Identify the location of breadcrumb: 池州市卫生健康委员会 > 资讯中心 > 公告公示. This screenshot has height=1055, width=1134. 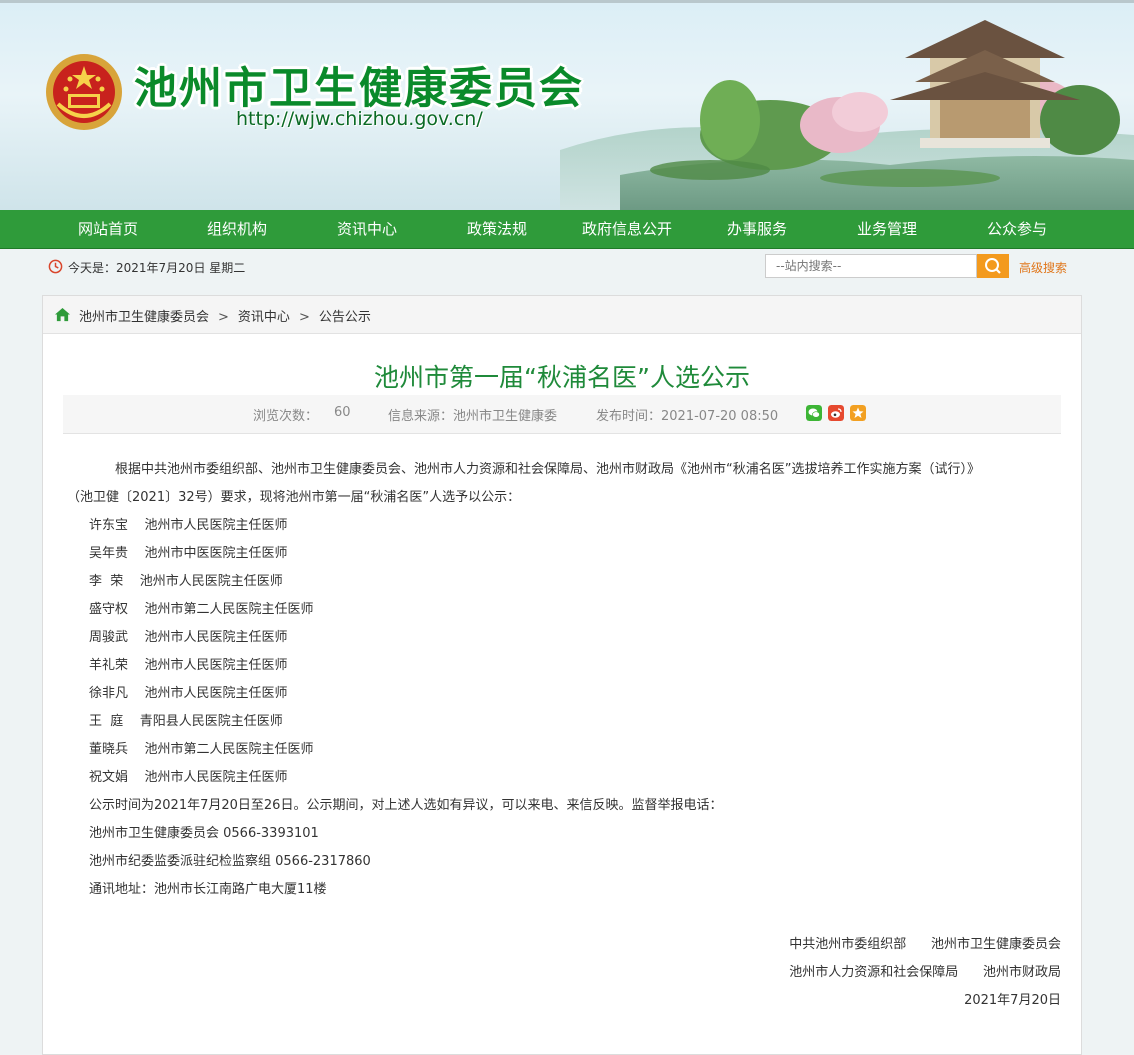
(562, 315).